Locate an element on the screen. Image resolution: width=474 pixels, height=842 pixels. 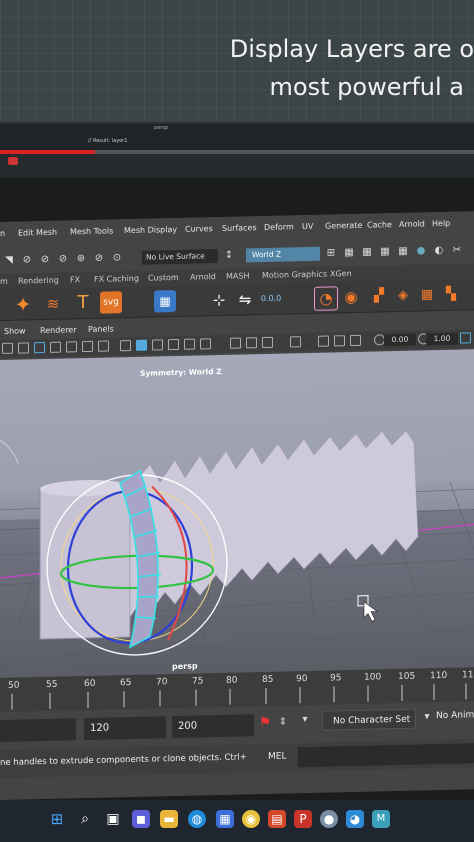
powerpoint-icon: P is located at coordinates (303, 819).